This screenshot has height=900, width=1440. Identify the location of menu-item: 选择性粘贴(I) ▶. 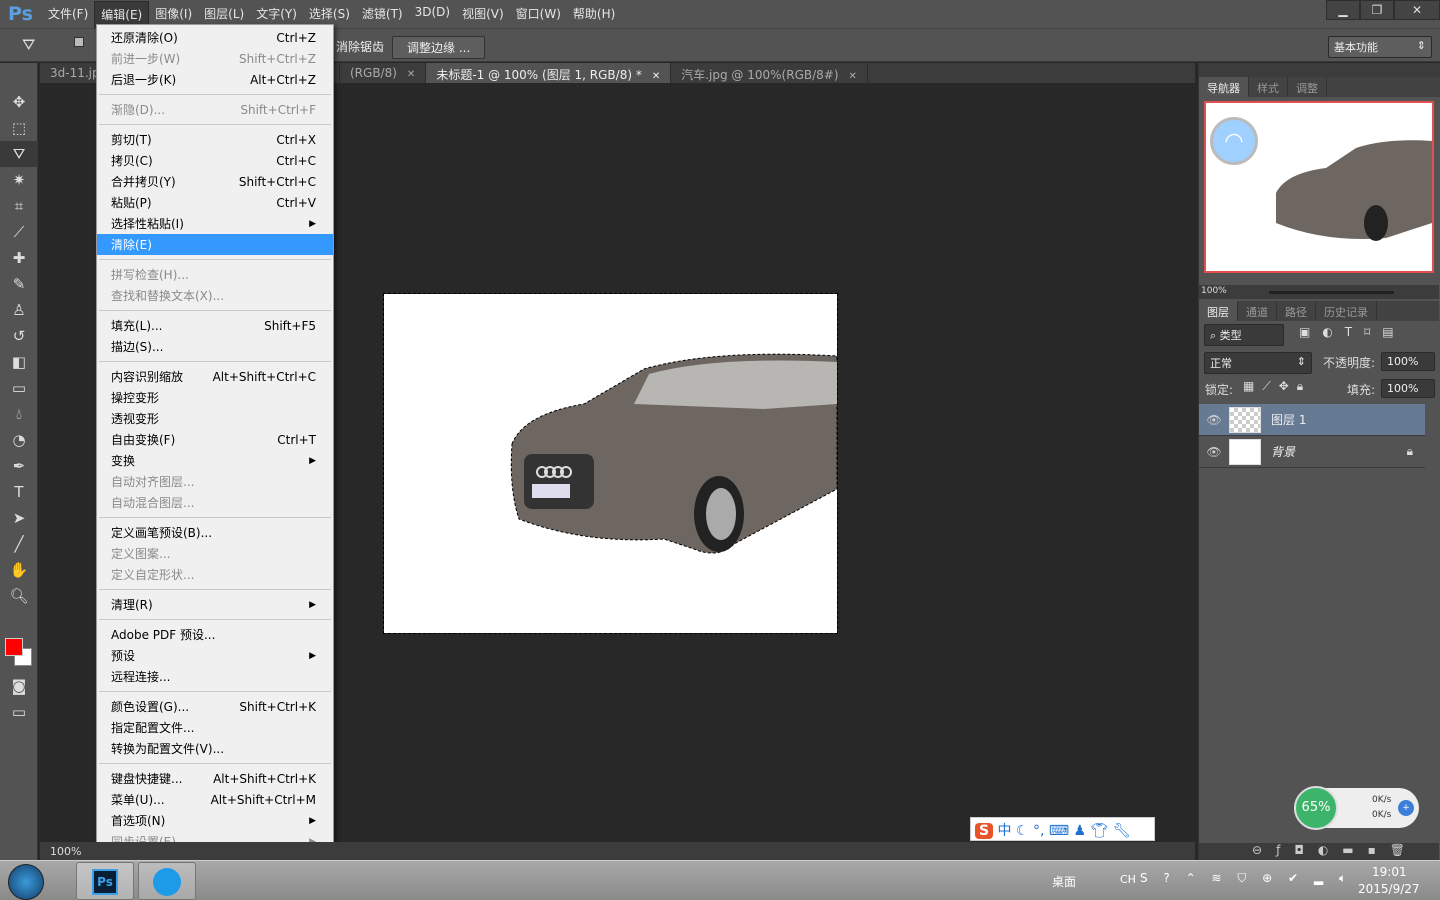
(215, 223).